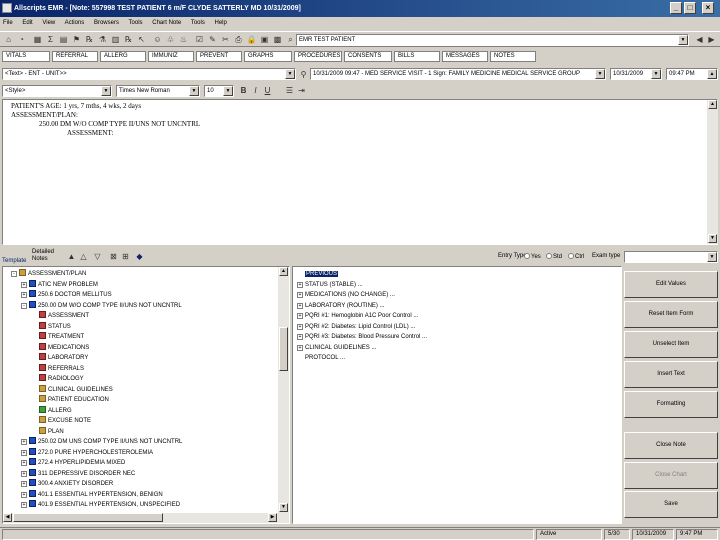 This screenshot has width=720, height=540. I want to click on scroll-thumb, so click(283, 349).